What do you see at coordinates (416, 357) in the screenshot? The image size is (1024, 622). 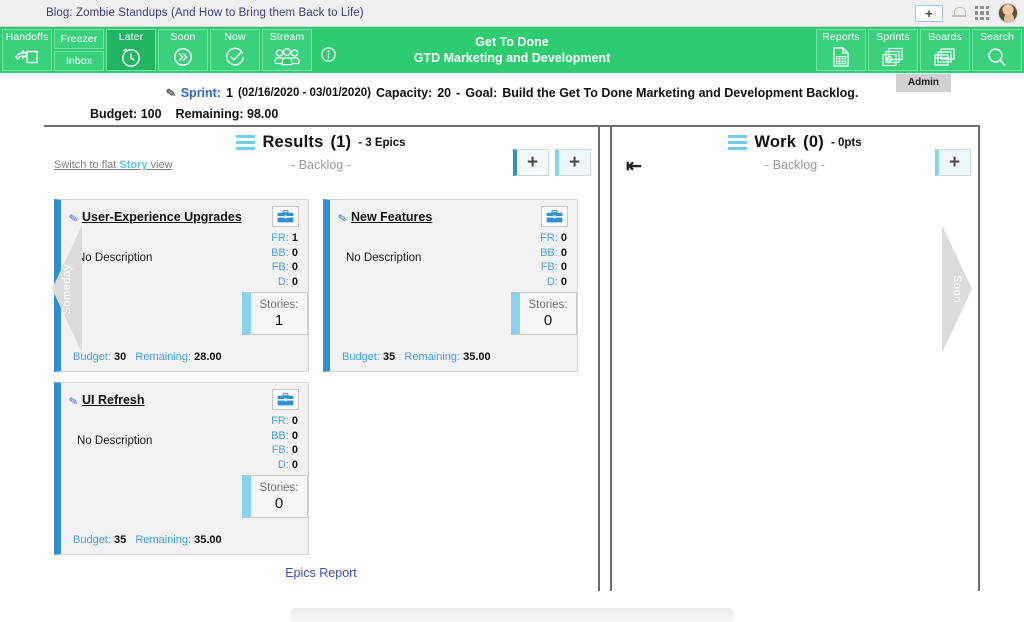 I see `epic-footer: Budget: 35 Remaining: 35.00` at bounding box center [416, 357].